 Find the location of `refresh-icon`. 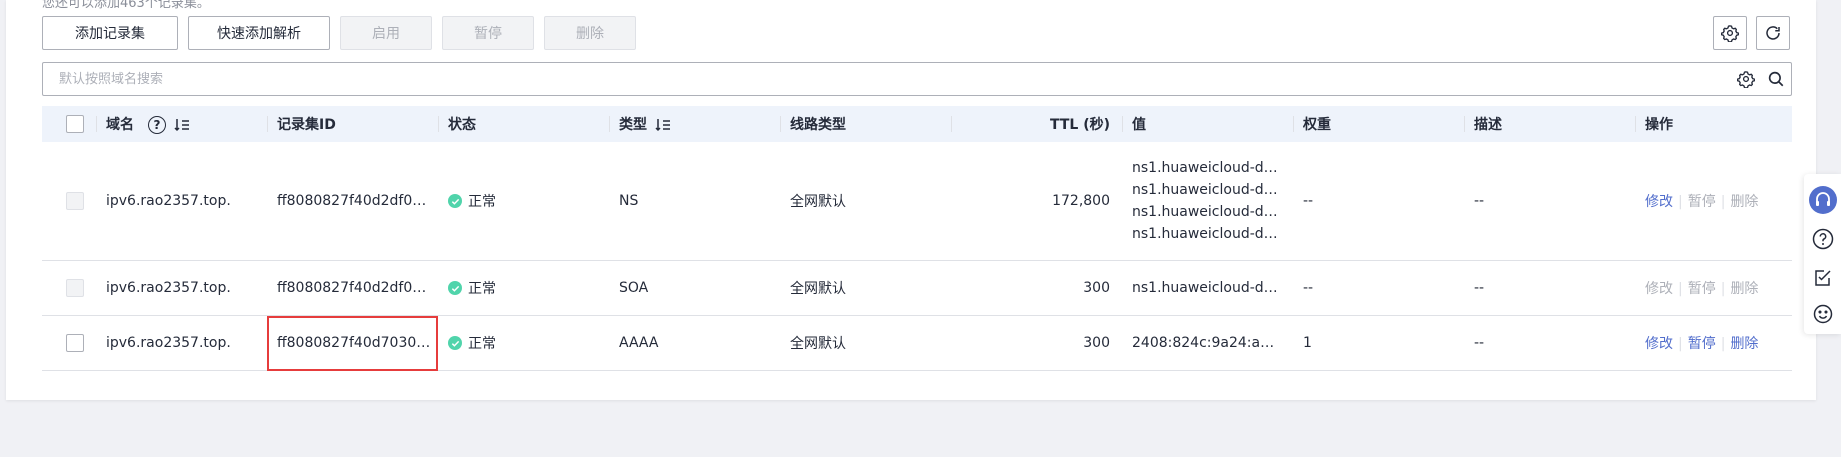

refresh-icon is located at coordinates (1773, 33).